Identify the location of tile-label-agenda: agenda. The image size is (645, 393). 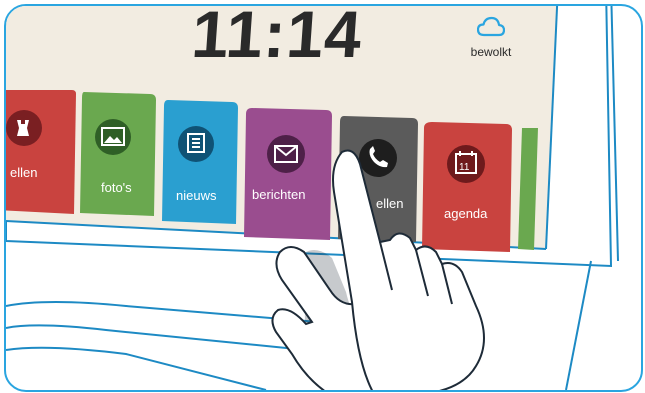
(466, 213).